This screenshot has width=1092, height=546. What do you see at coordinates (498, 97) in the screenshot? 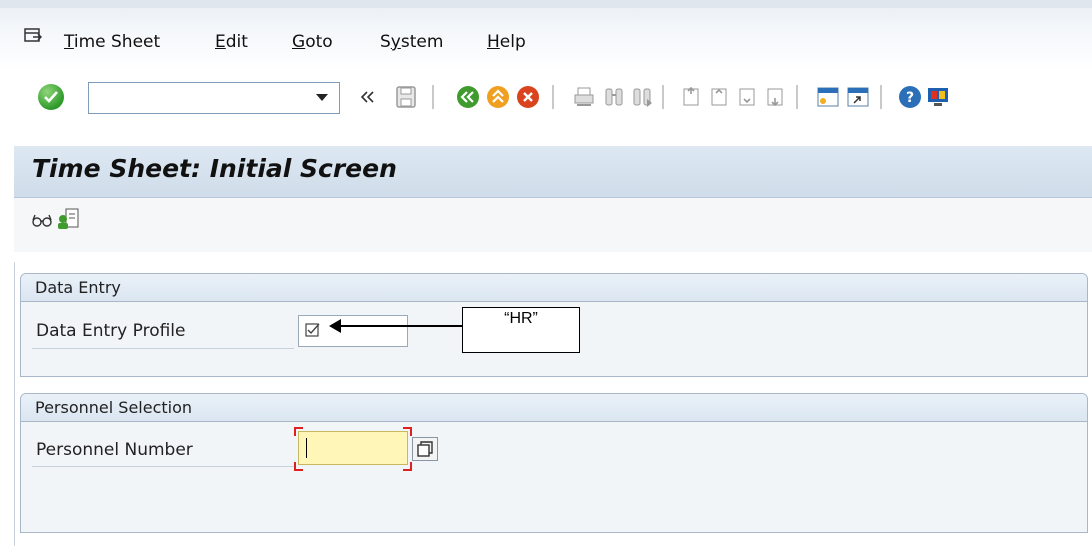
I see `exit-icon` at bounding box center [498, 97].